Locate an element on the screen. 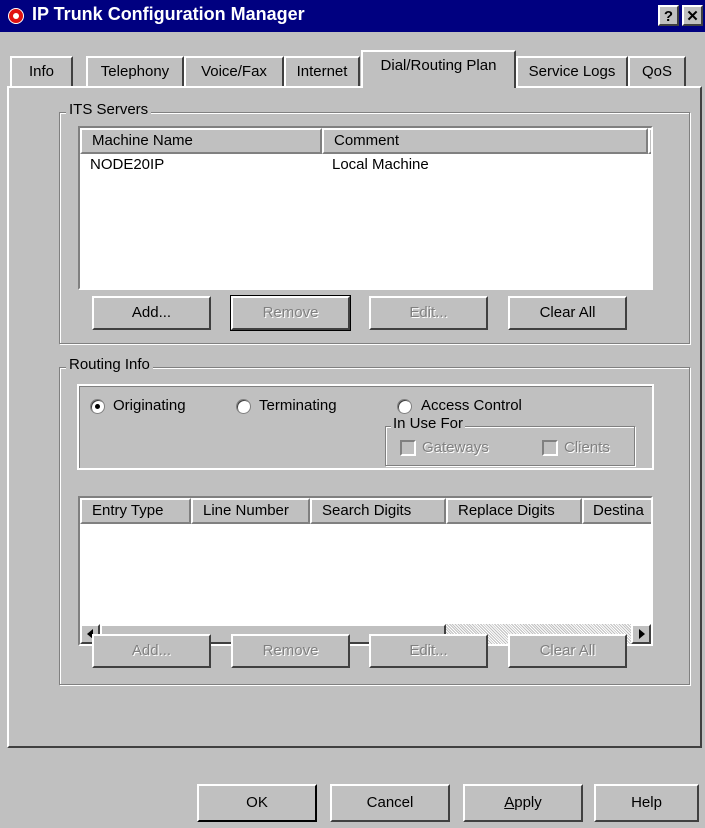  its-servers-legend: ITS Servers is located at coordinates (109, 109).